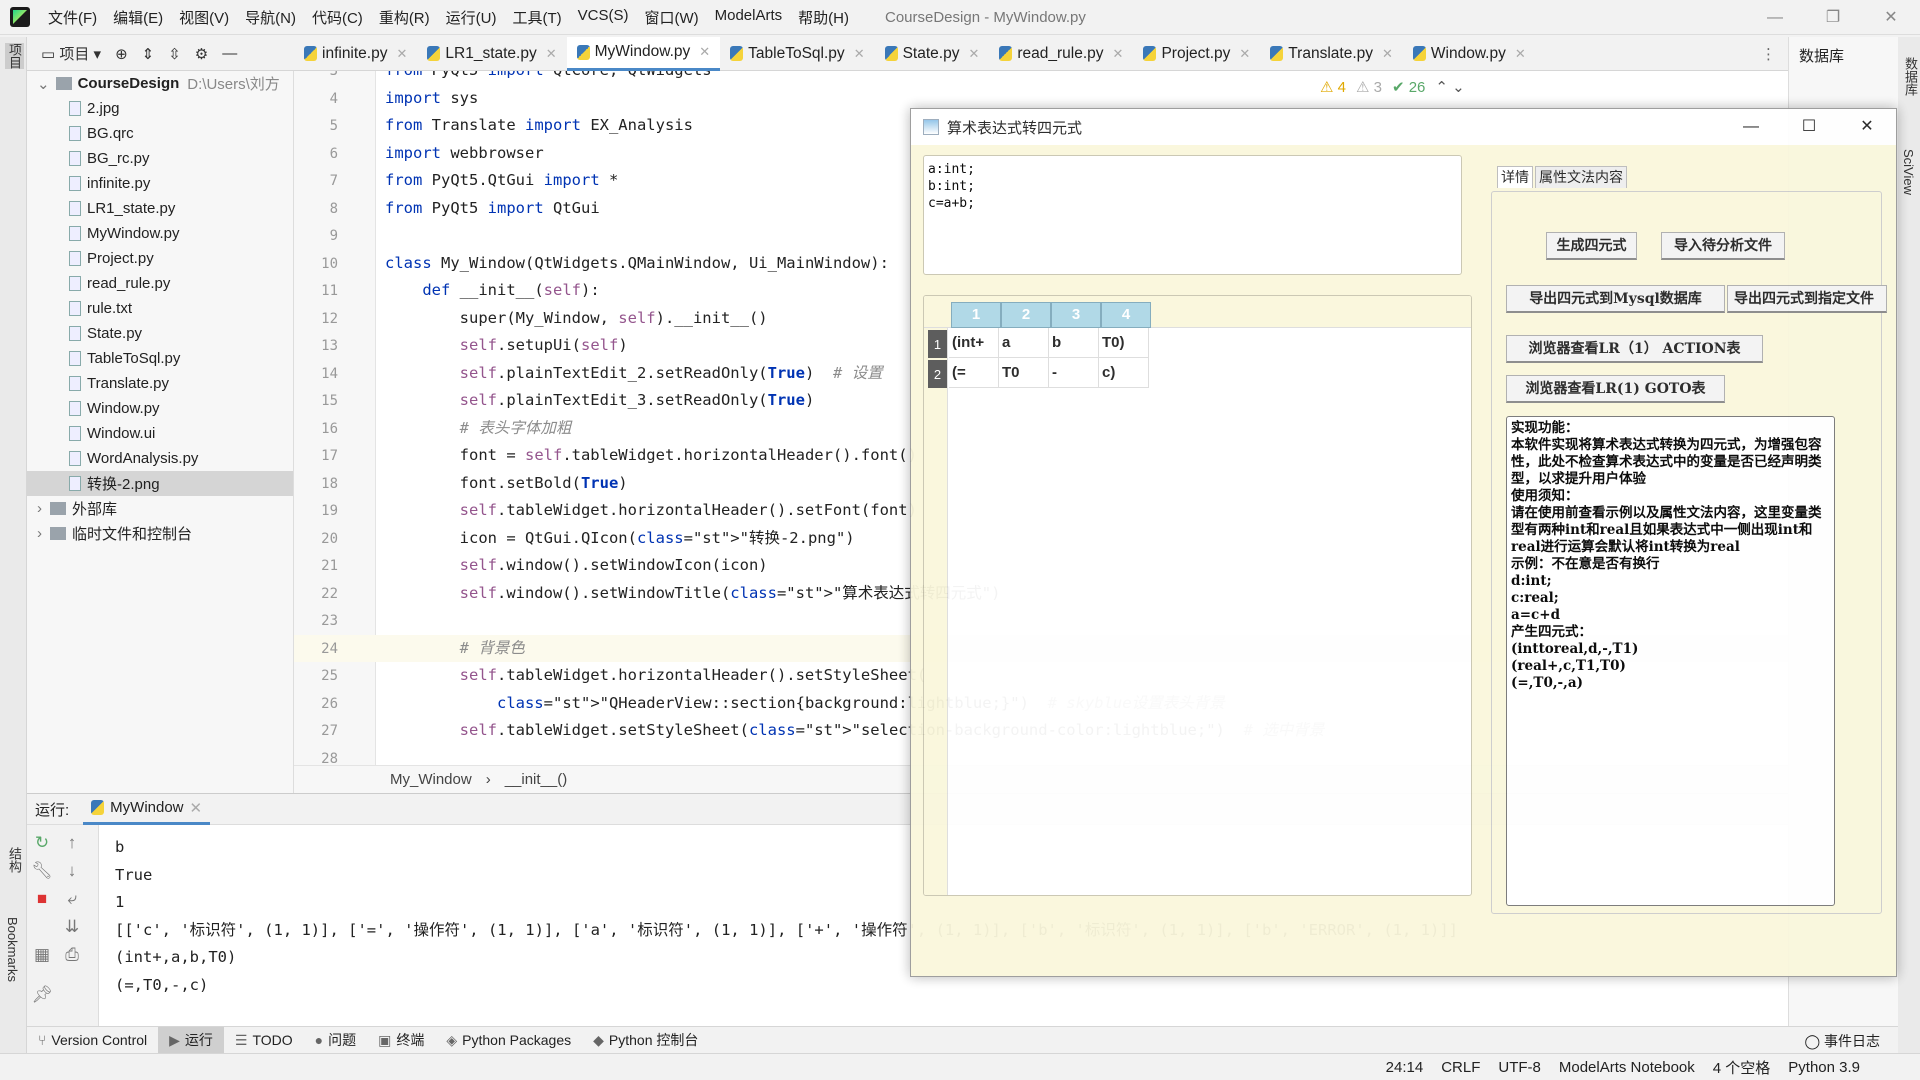  I want to click on expand-all-icon: ⇕, so click(148, 54).